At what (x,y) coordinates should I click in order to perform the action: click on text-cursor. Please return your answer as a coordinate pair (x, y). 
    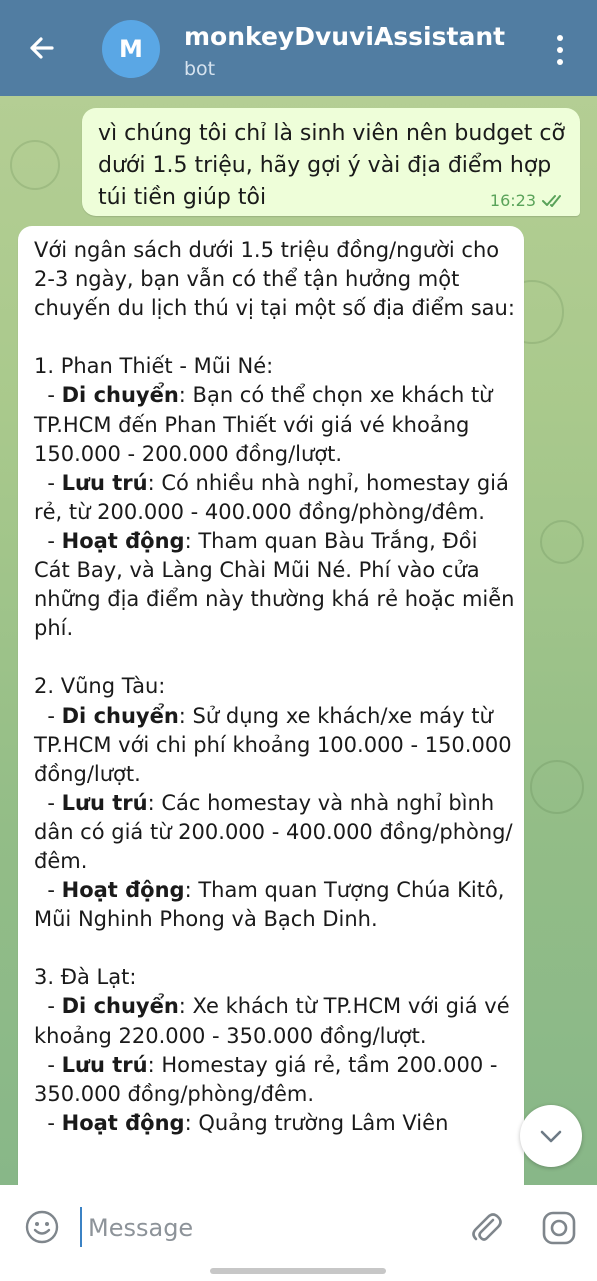
    Looking at the image, I should click on (81, 1227).